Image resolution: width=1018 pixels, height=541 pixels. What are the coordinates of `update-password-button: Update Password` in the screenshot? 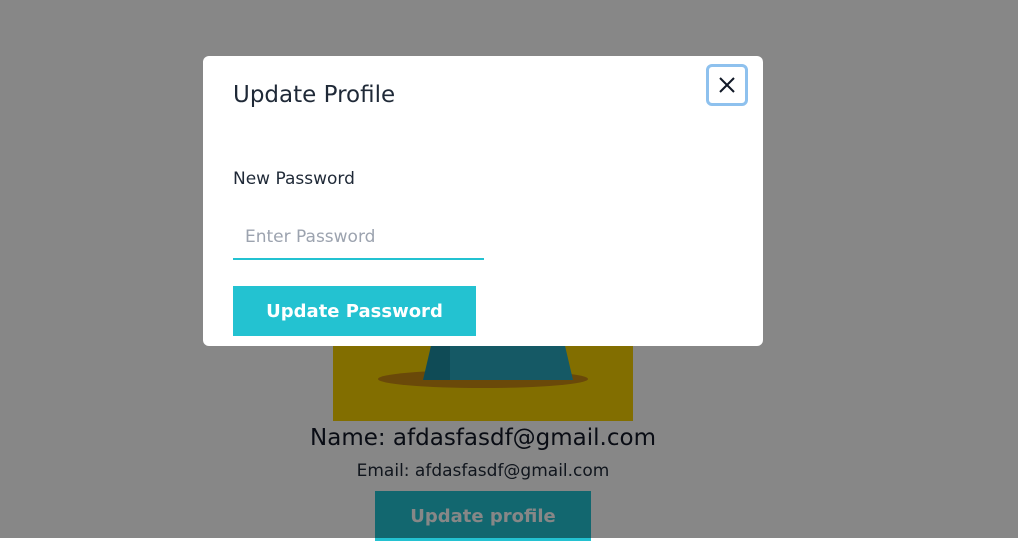 It's located at (354, 311).